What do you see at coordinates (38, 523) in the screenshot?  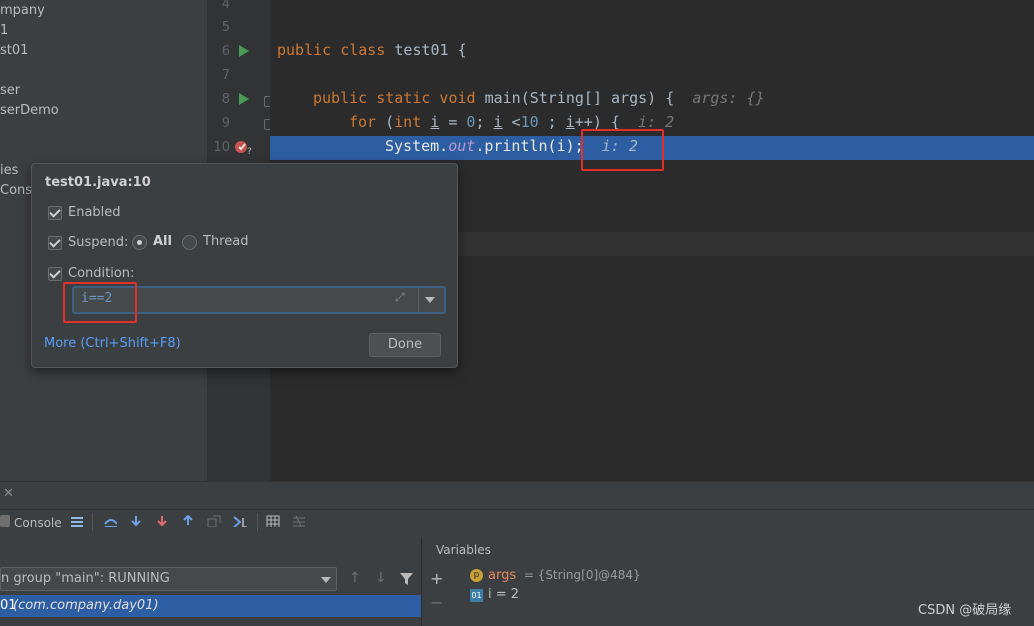 I see `console-tab: Console` at bounding box center [38, 523].